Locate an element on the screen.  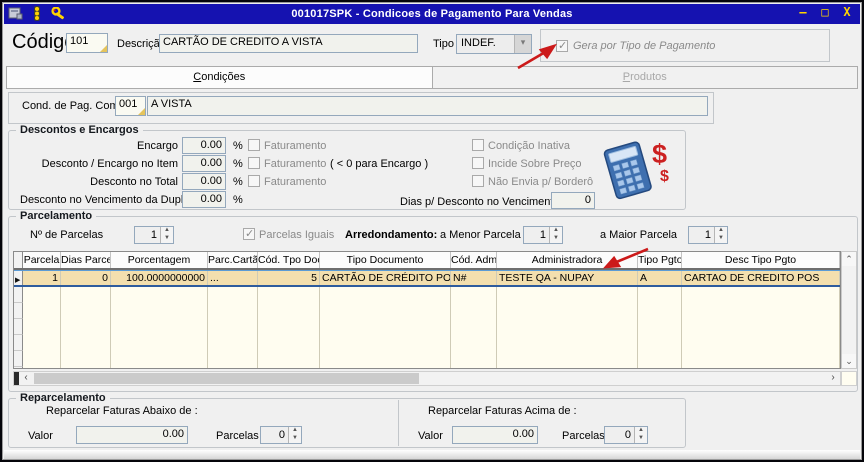
descricao-field: CARTÃO DE CREDITO A VISTA is located at coordinates (288, 43).